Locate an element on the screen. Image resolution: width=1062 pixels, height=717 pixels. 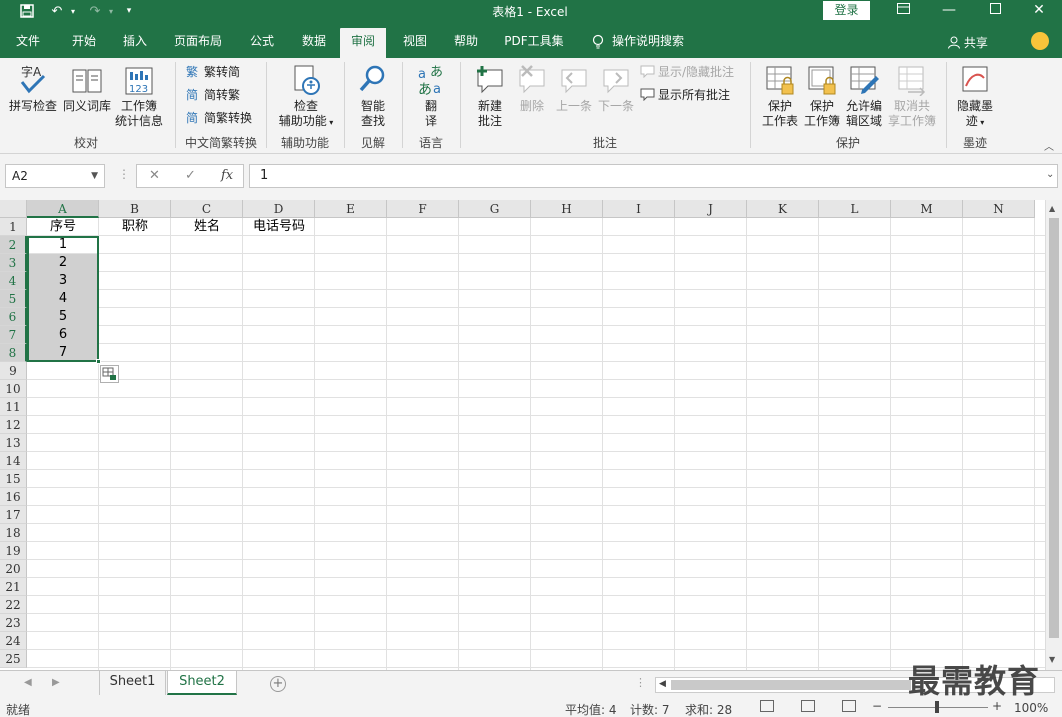
row-header-16: 16 is located at coordinates (13, 497).